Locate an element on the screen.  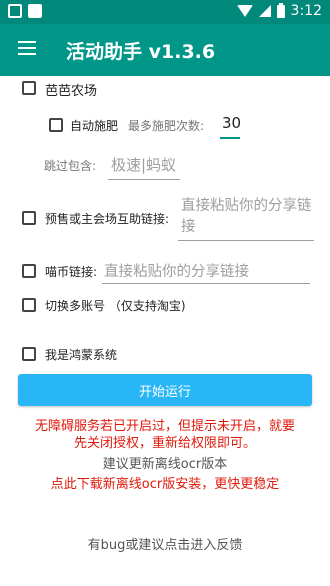
coin-link-input: 直接粘贴你的分享链接 is located at coordinates (176, 270).